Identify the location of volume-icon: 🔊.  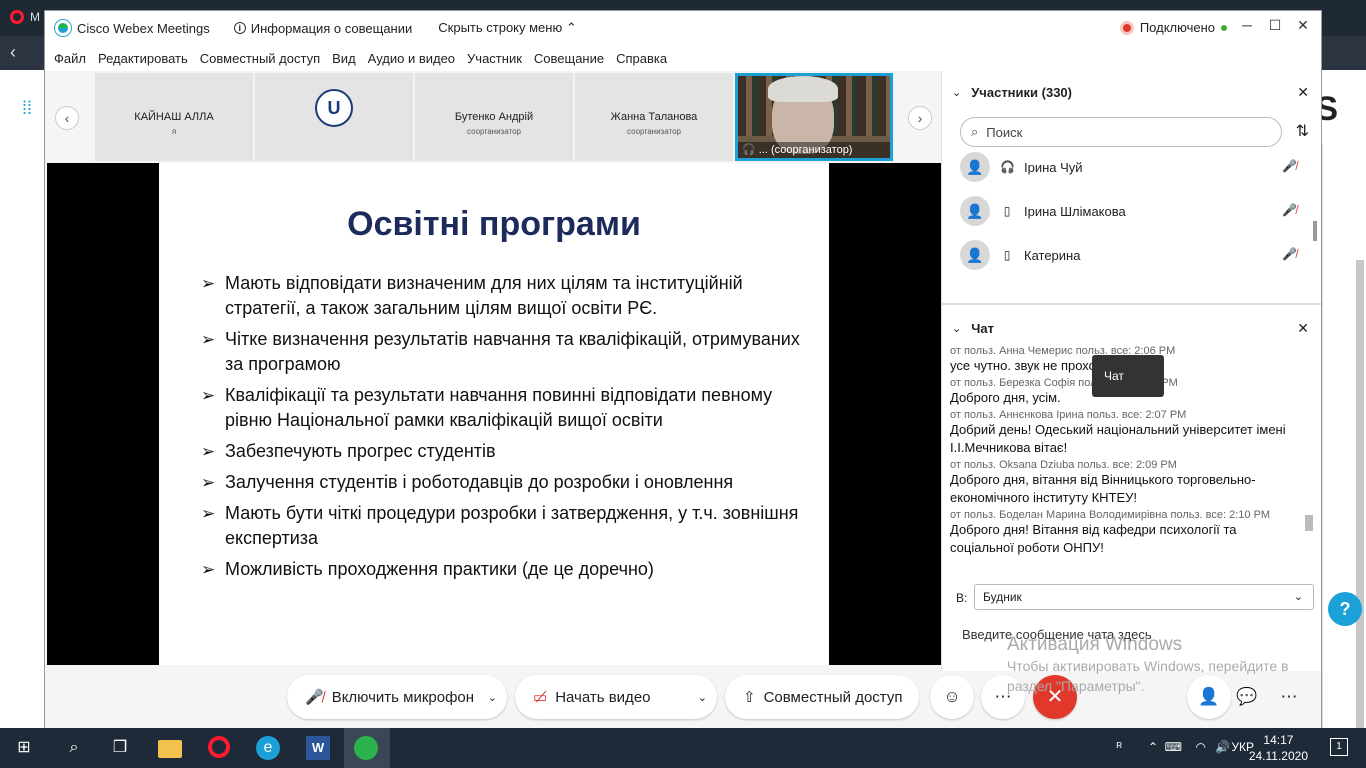
(1222, 747).